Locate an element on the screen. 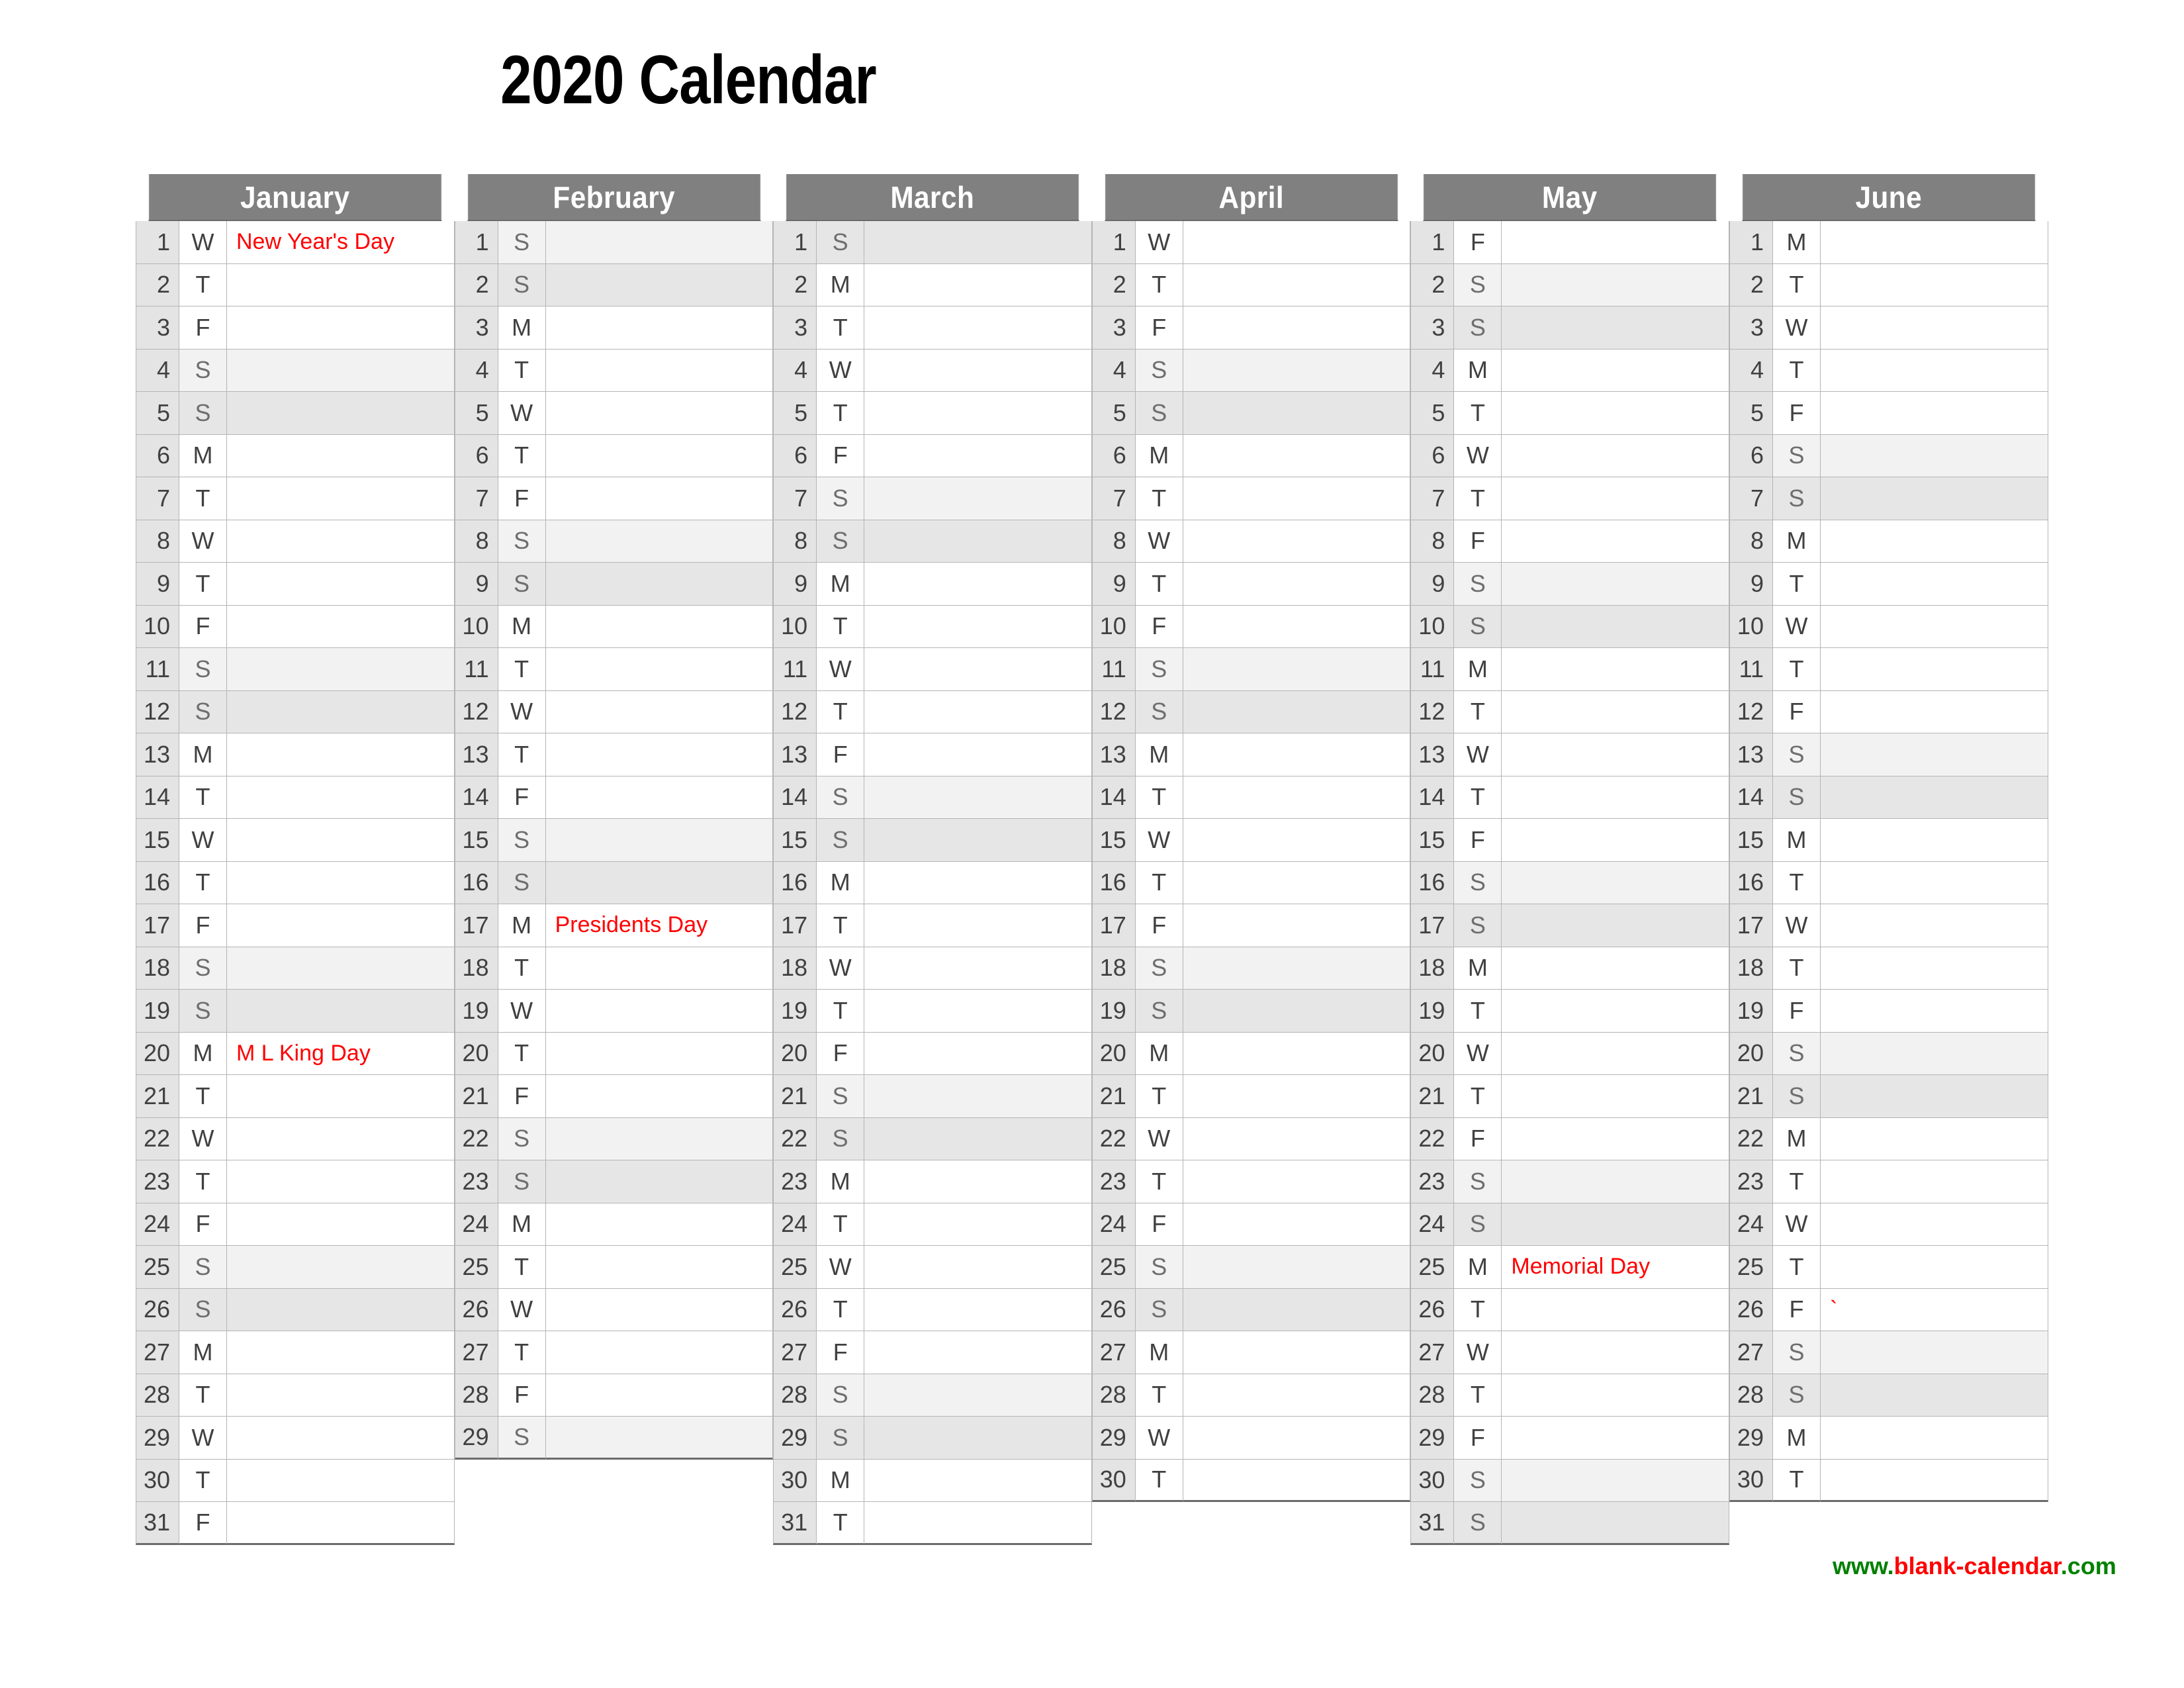 This screenshot has height=1688, width=2184. day-row: 26 F ` is located at coordinates (1888, 1309).